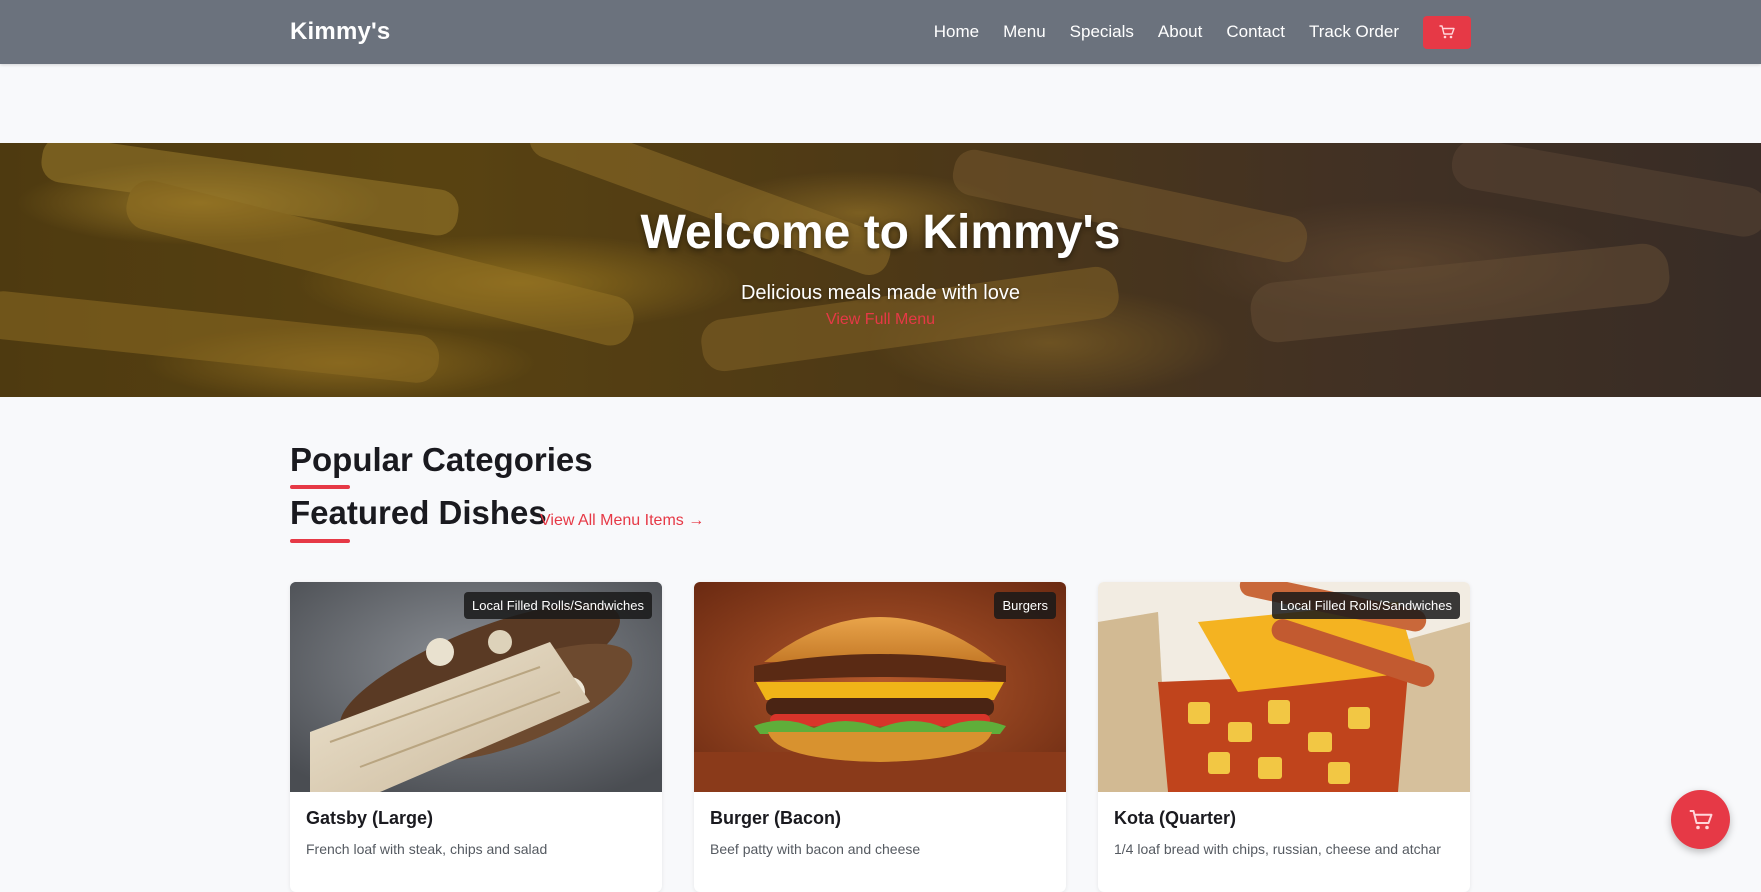 The height and width of the screenshot is (892, 1761). Describe the element at coordinates (880, 293) in the screenshot. I see `hero-subtitle: Delicious meals made with love` at that location.